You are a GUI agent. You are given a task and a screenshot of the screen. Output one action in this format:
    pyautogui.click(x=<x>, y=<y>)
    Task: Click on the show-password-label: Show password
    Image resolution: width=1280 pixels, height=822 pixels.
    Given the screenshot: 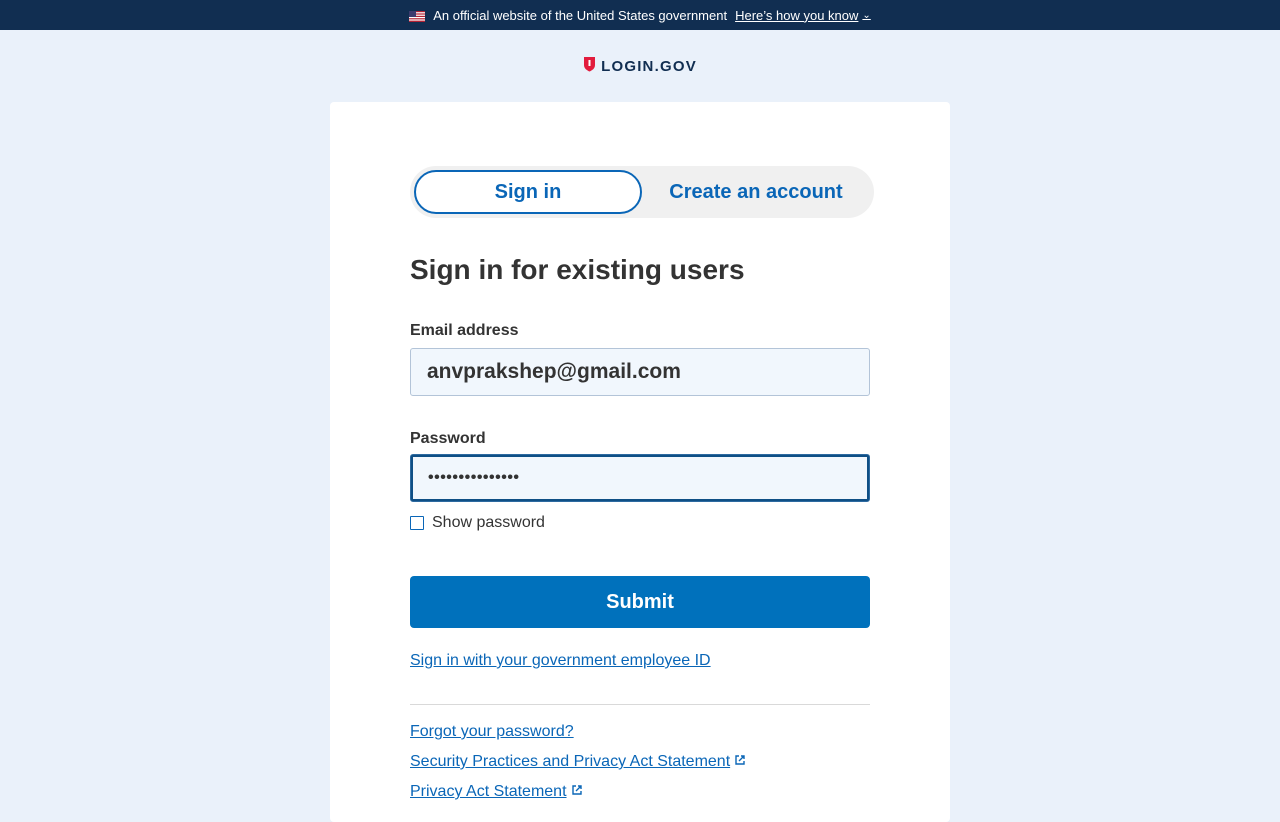 What is the action you would take?
    pyautogui.click(x=488, y=523)
    